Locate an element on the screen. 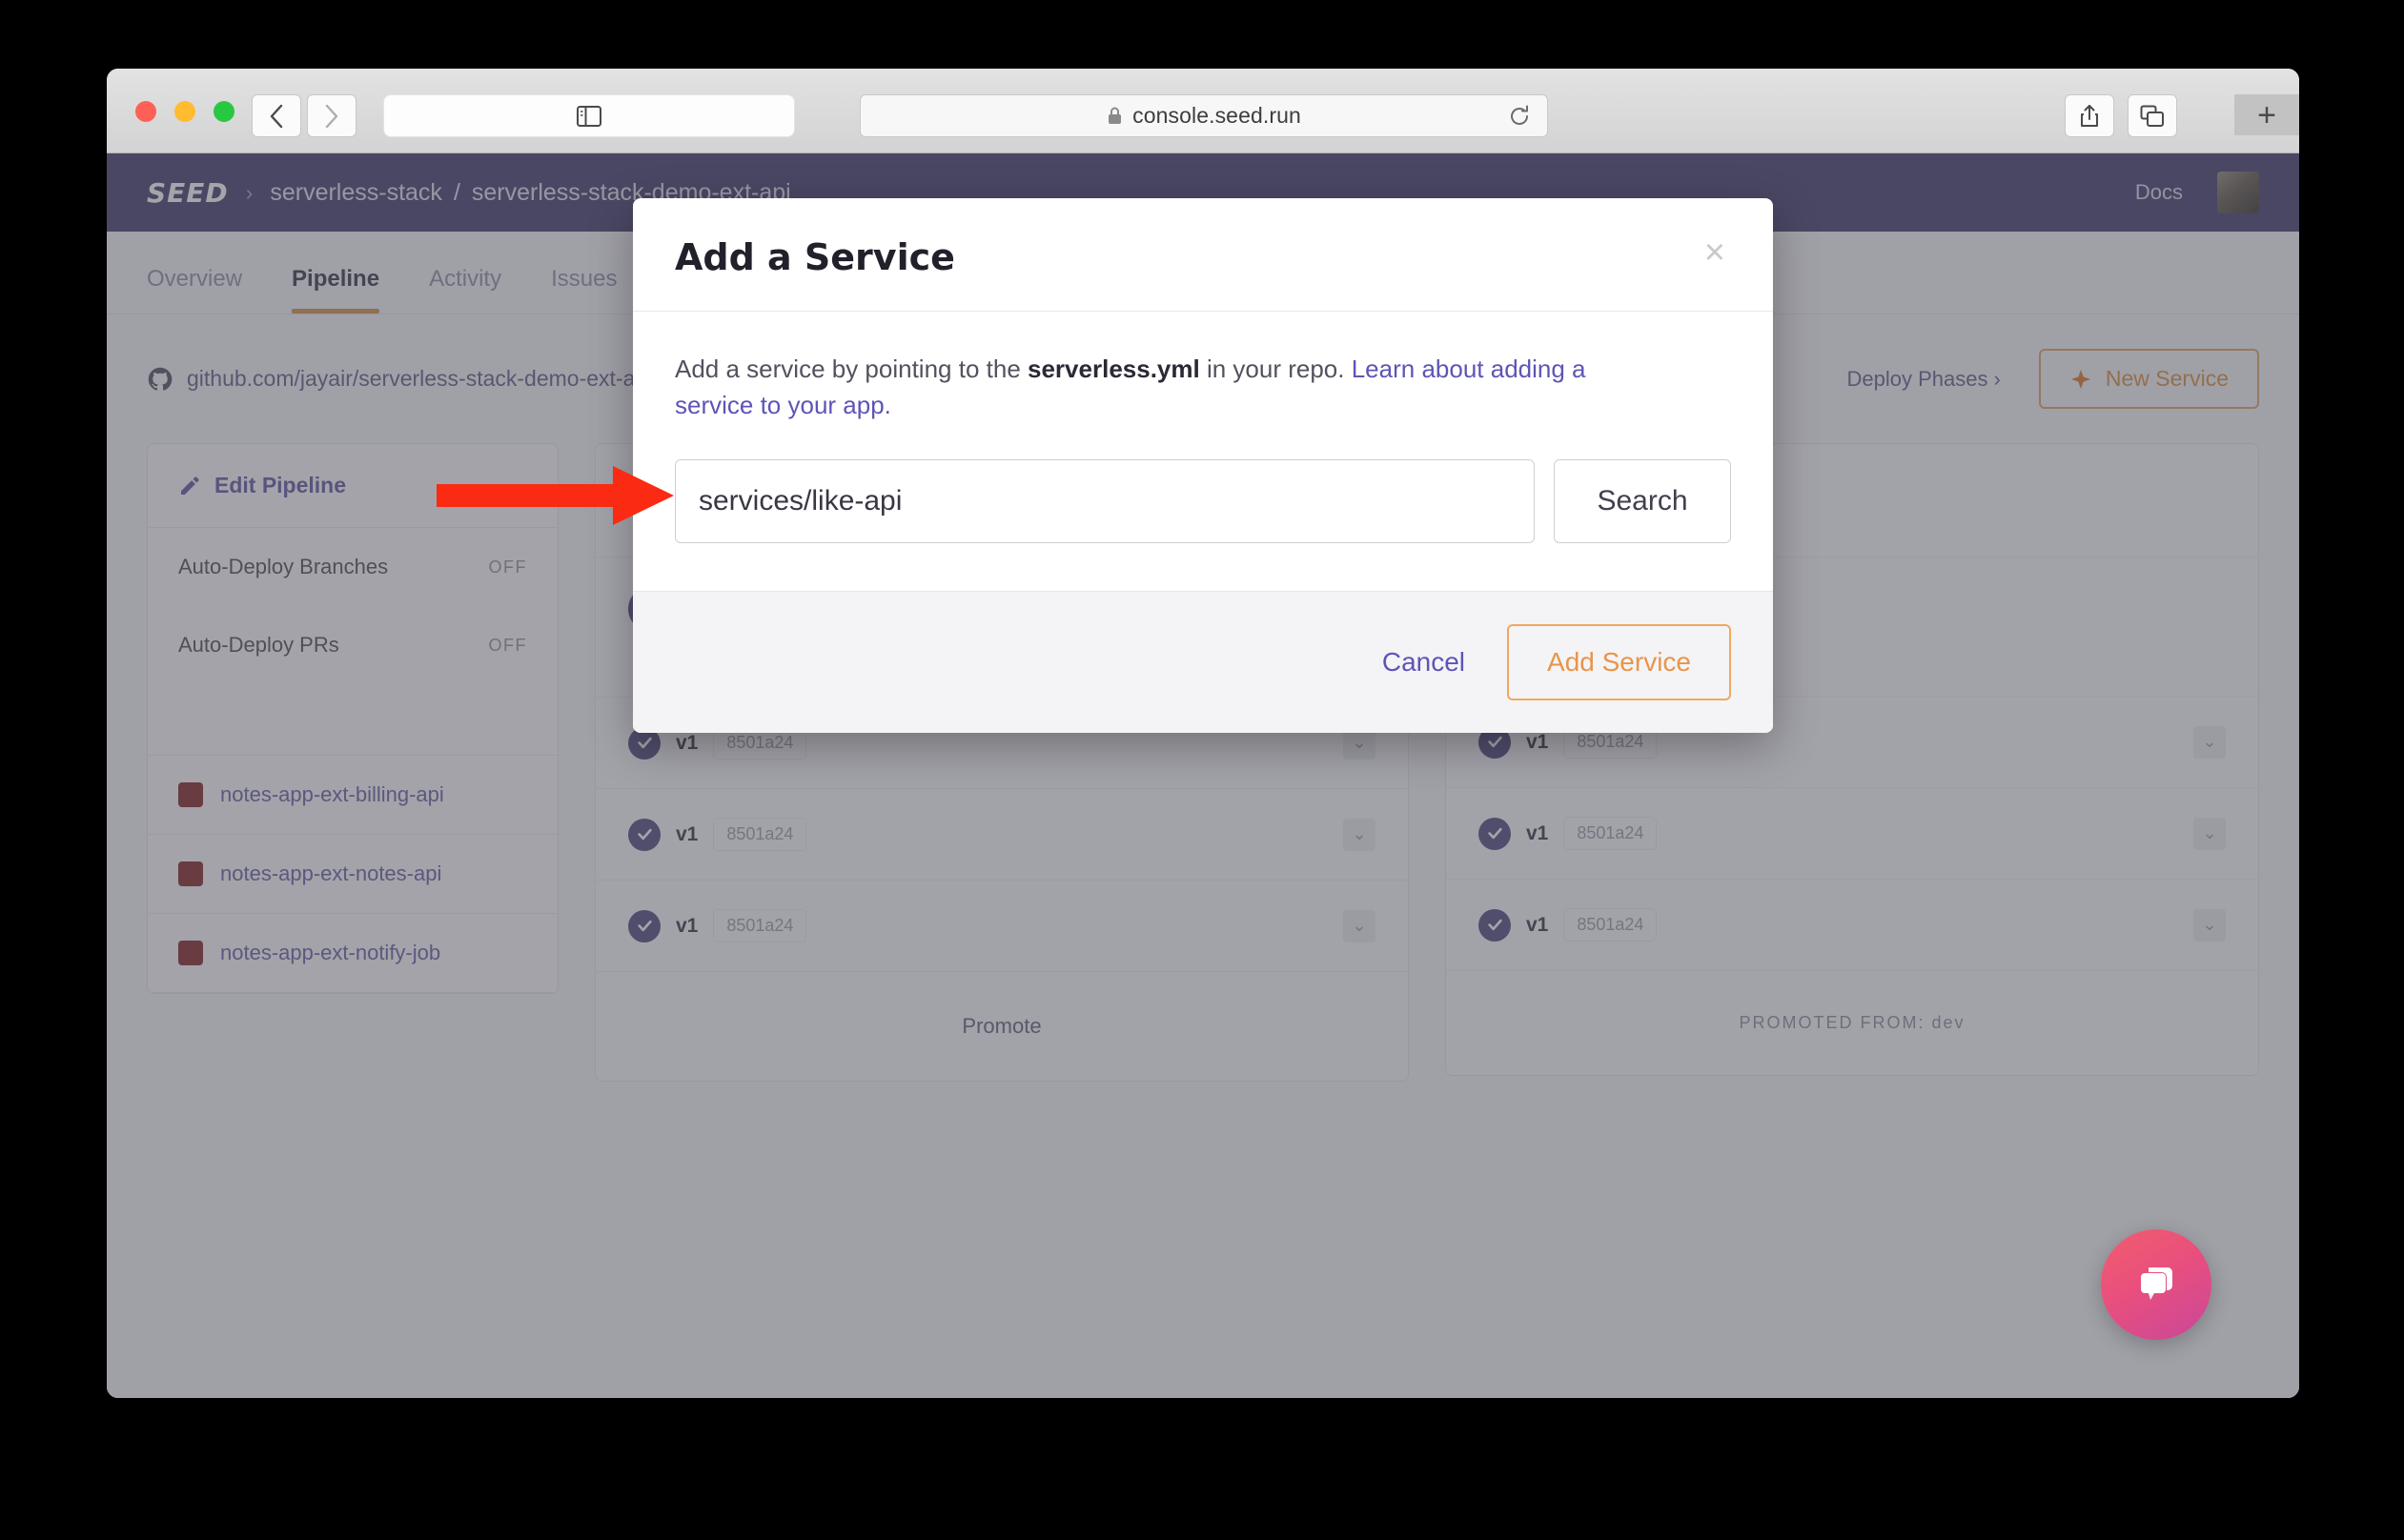 This screenshot has height=1540, width=2404. back-button is located at coordinates (276, 115).